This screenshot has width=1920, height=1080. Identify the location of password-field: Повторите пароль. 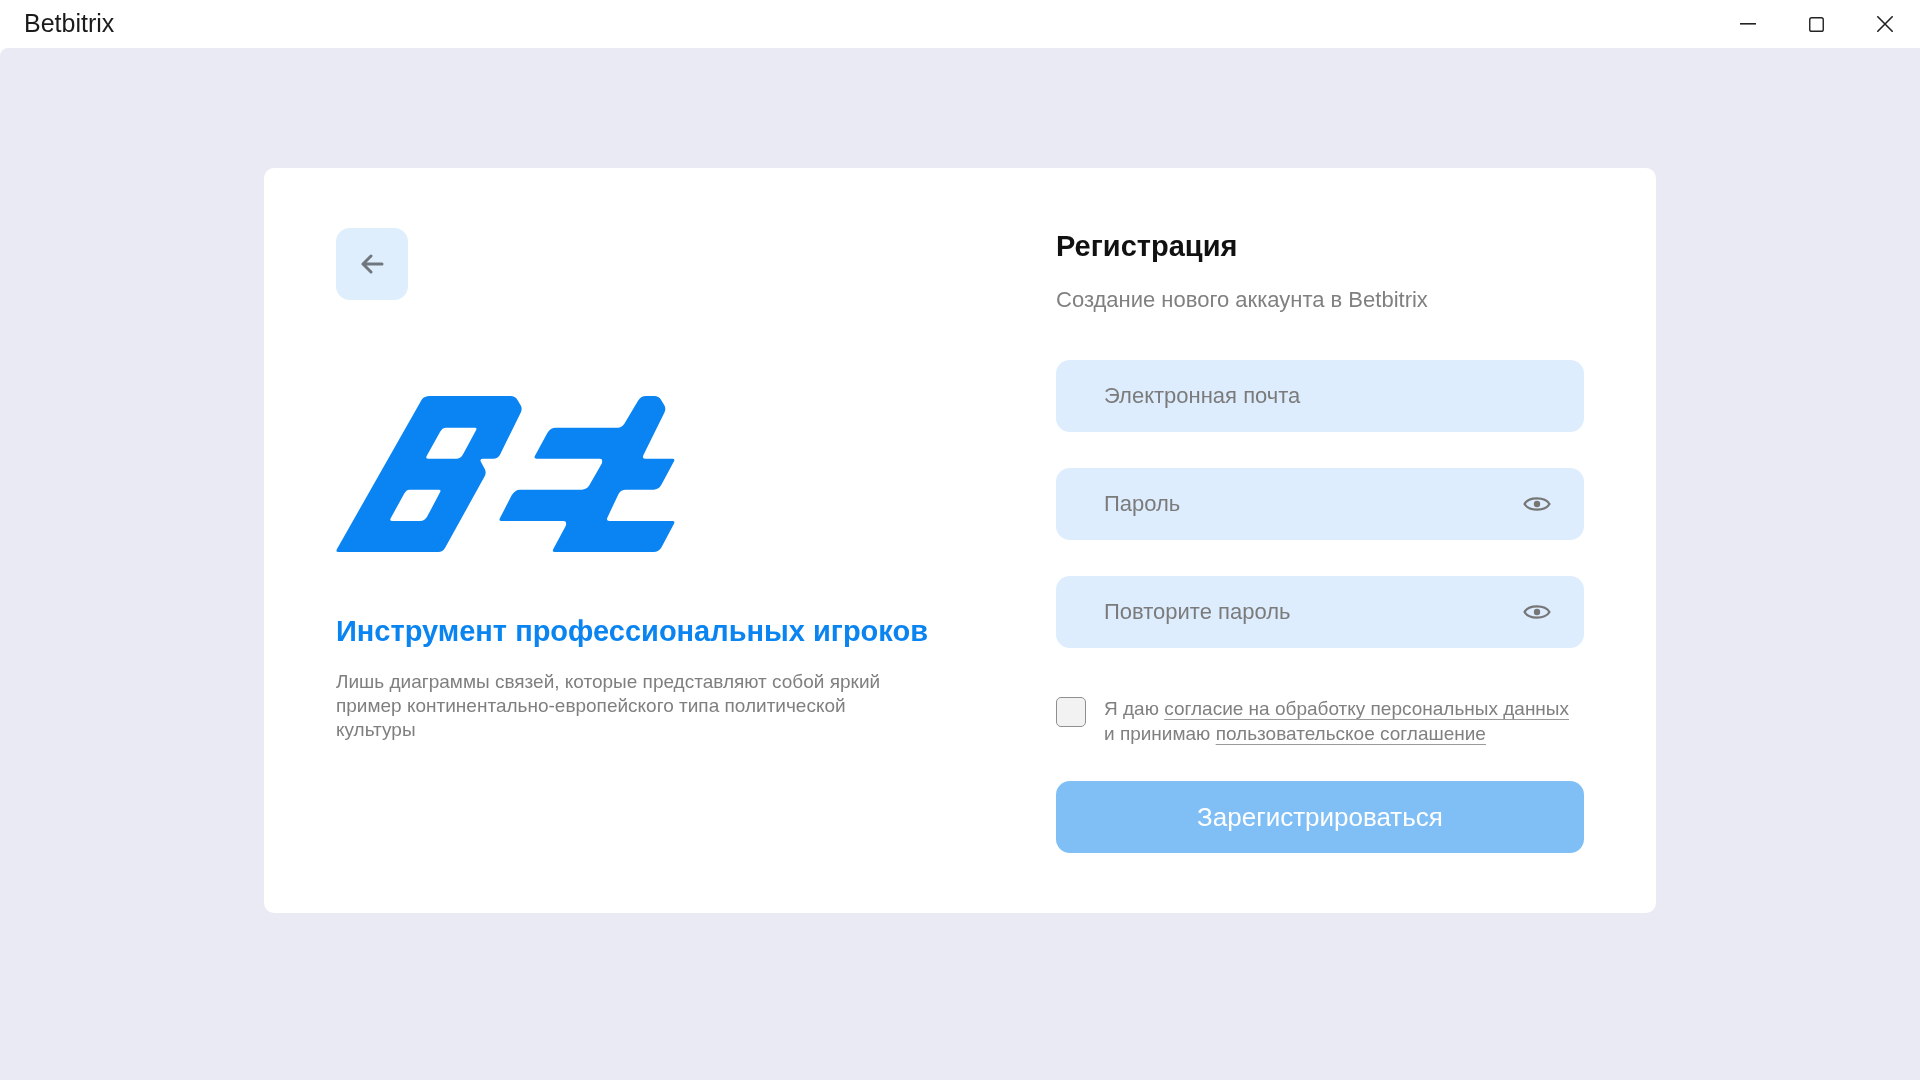
(1320, 612).